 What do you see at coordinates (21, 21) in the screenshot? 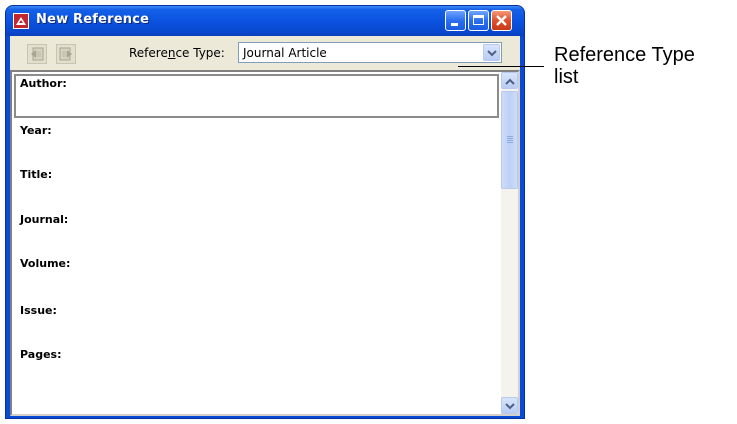
I see `endnote-app-icon` at bounding box center [21, 21].